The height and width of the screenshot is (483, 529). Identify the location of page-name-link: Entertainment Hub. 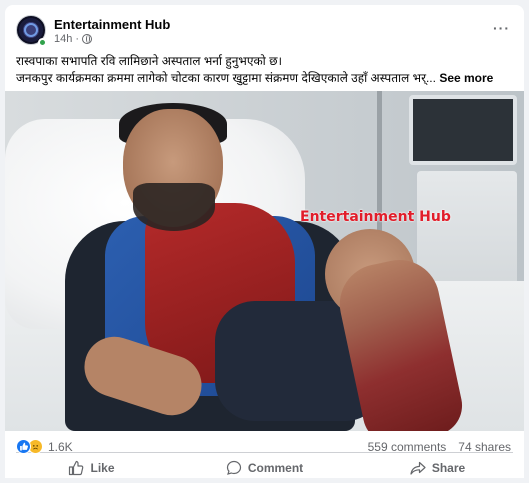
(112, 24).